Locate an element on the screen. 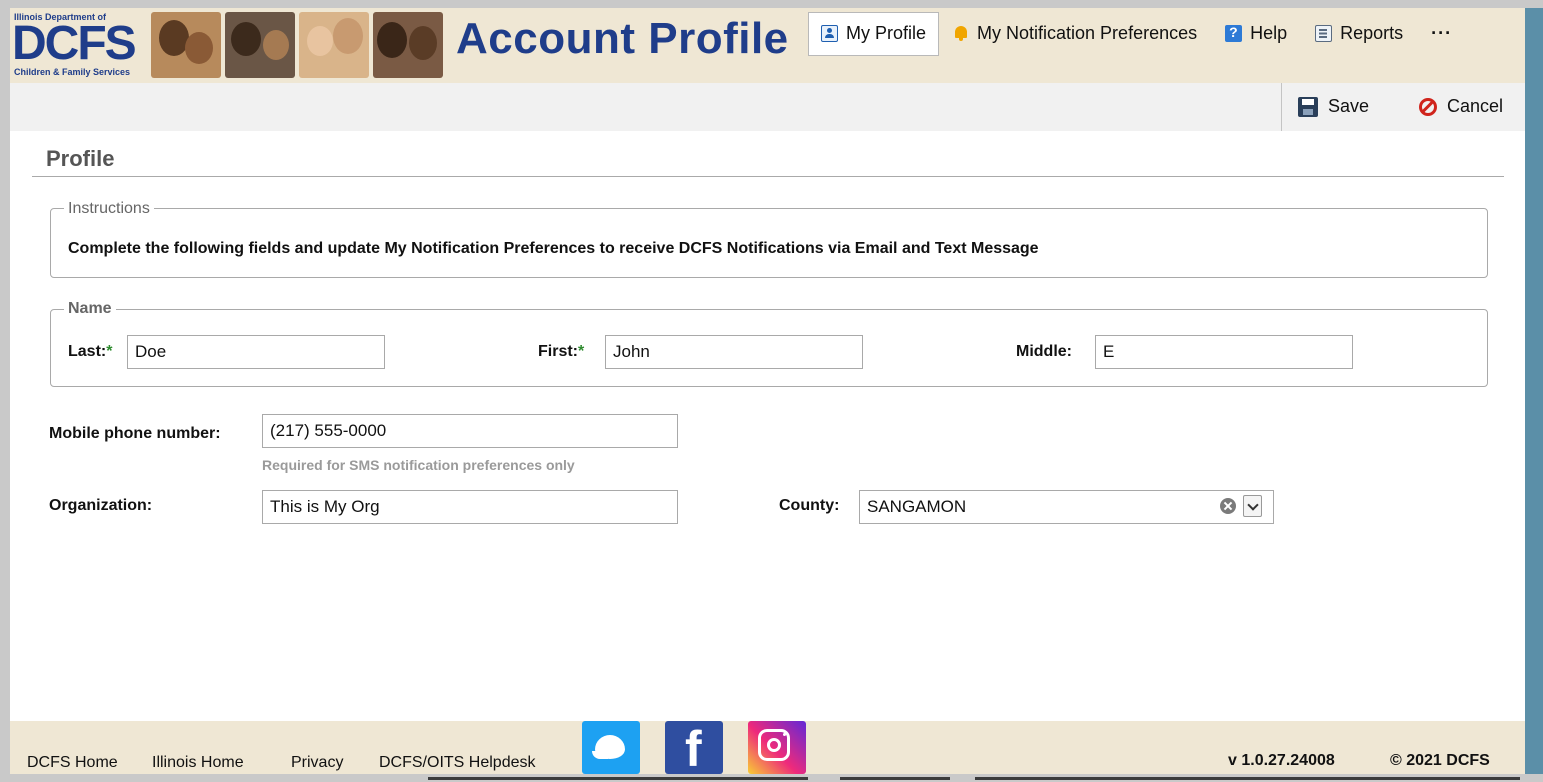  footer-link-illinois-home: Illinois Home is located at coordinates (198, 763).